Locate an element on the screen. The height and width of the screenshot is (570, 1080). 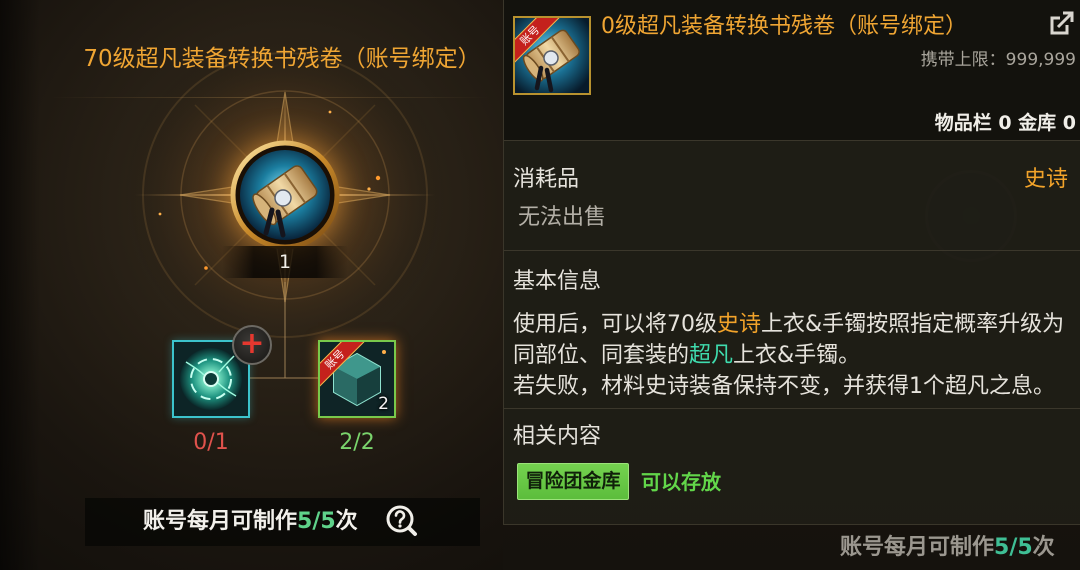
material-progress-orb: 0/1 is located at coordinates (211, 442).